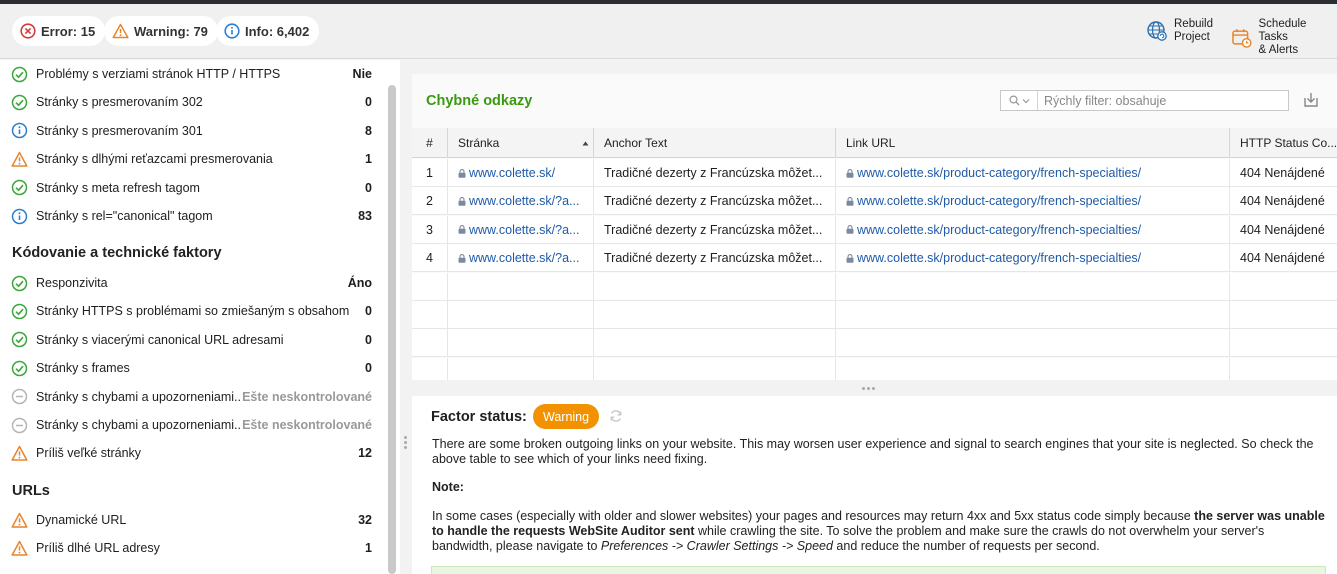 The width and height of the screenshot is (1337, 574). I want to click on error-count-badge: Error: 15, so click(59, 31).